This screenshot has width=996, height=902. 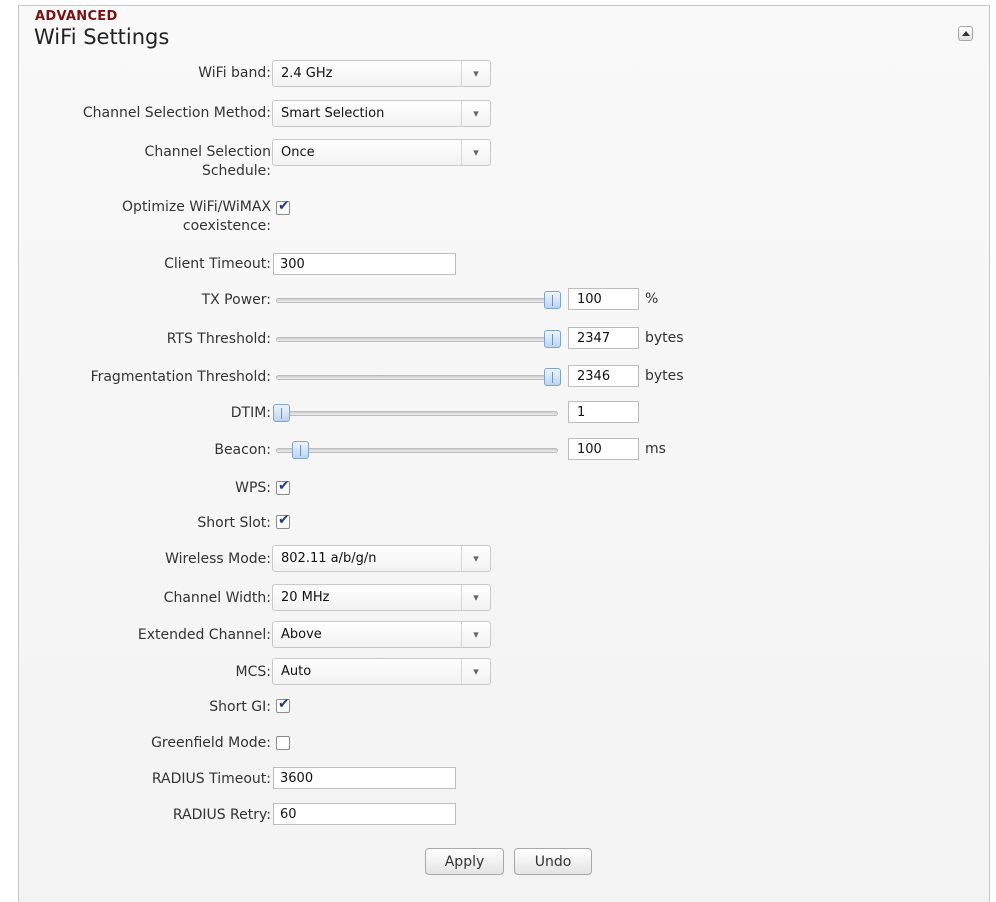 I want to click on mcs-value: Auto, so click(x=296, y=671).